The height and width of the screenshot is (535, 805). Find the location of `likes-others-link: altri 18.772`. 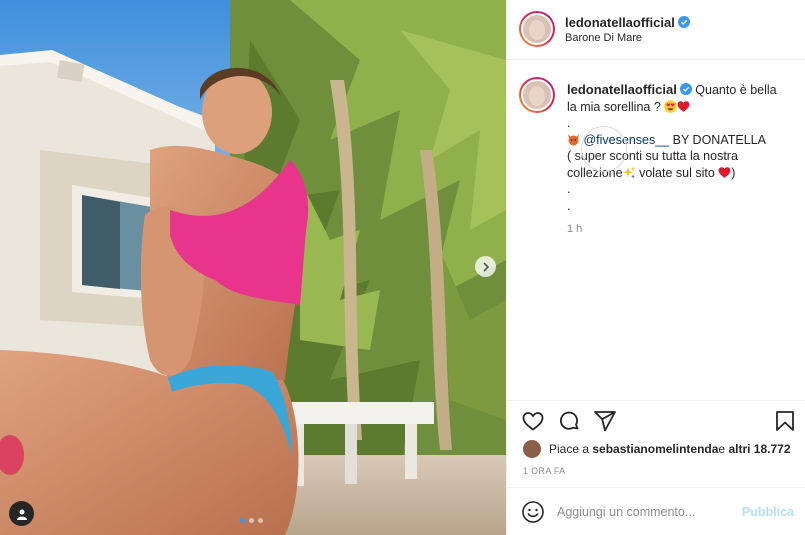

likes-others-link: altri 18.772 is located at coordinates (759, 449).